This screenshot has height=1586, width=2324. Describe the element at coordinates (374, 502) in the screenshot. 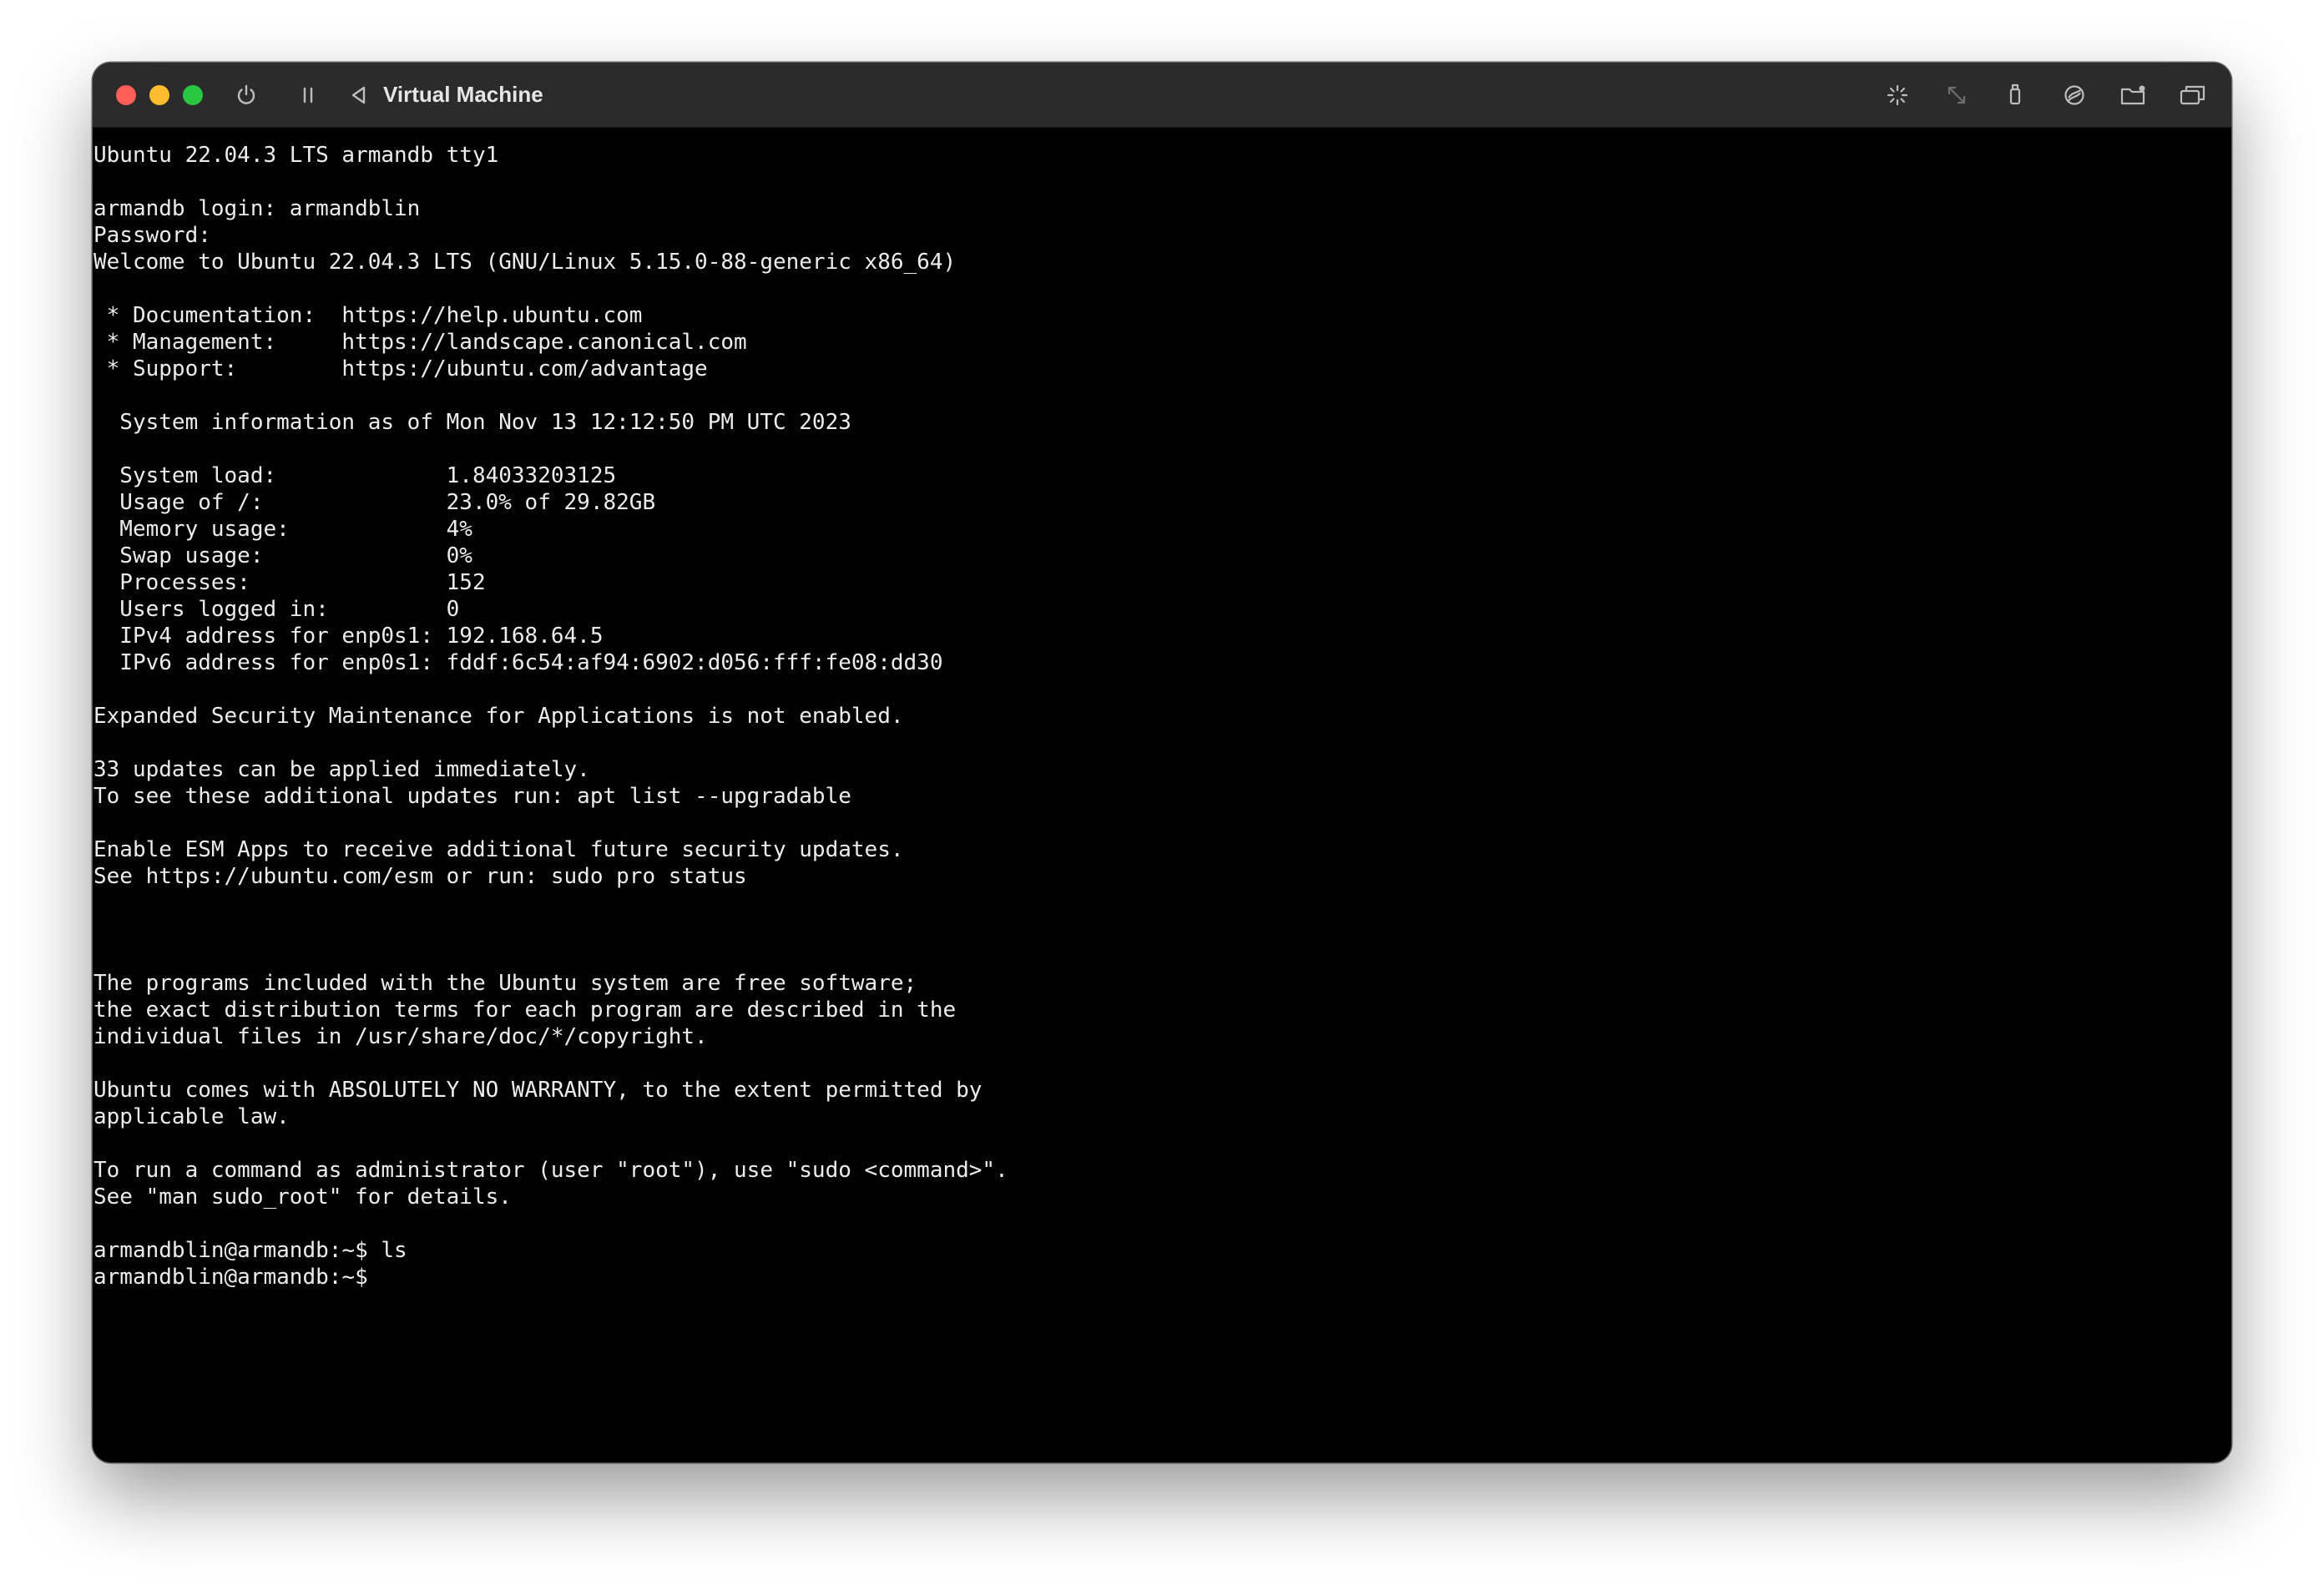

I see `terminal-line: Usage of /: 23.0% of 29.82GB` at that location.